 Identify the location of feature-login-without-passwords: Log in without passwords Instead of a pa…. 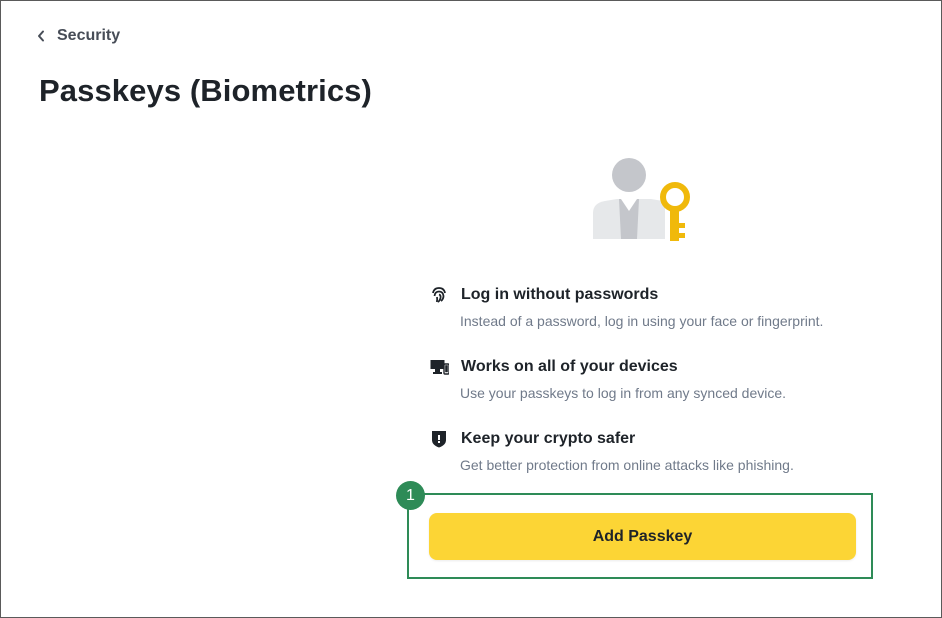
(649, 307).